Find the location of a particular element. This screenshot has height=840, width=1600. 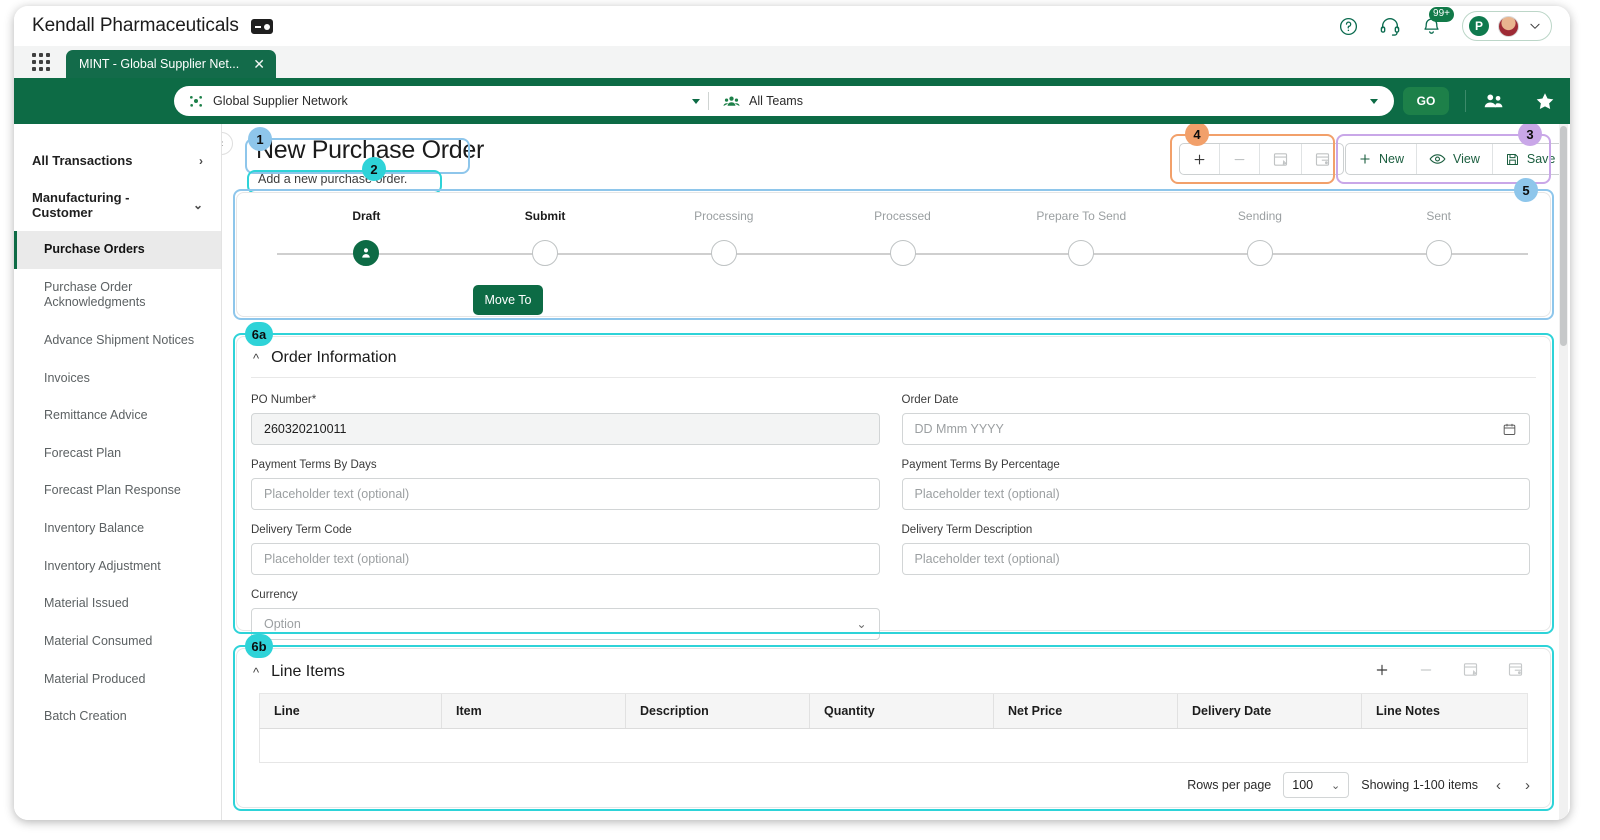

payment-terms-by-percentage-input: Placeholder text (optional) is located at coordinates (1215, 494).